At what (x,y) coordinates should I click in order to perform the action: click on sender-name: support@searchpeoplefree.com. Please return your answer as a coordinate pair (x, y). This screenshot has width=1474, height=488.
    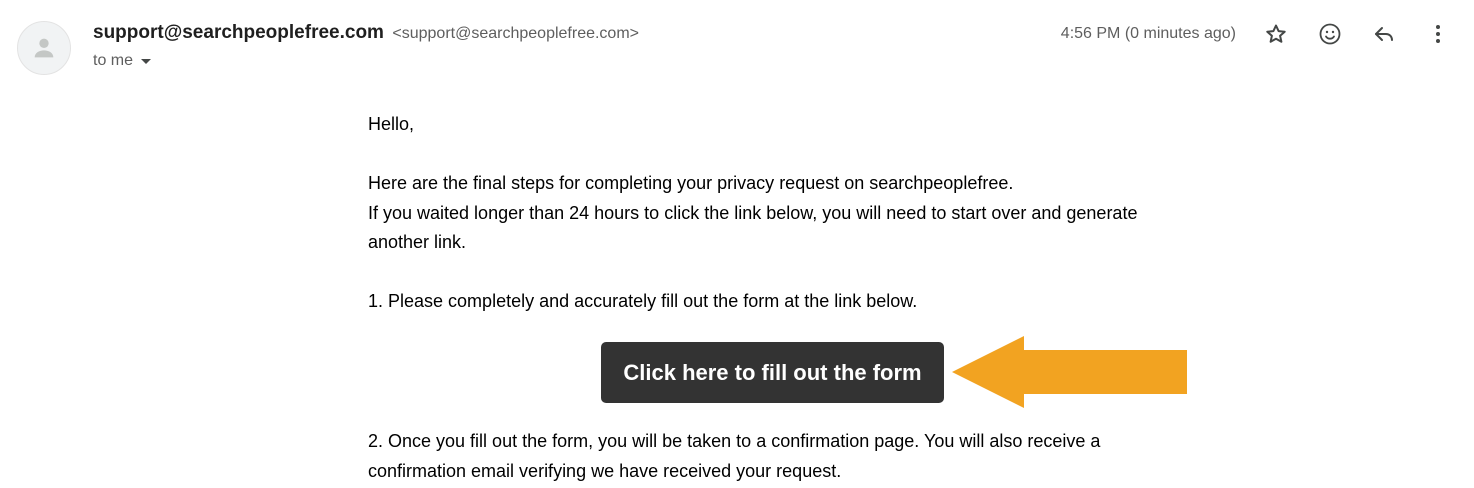
    Looking at the image, I should click on (238, 32).